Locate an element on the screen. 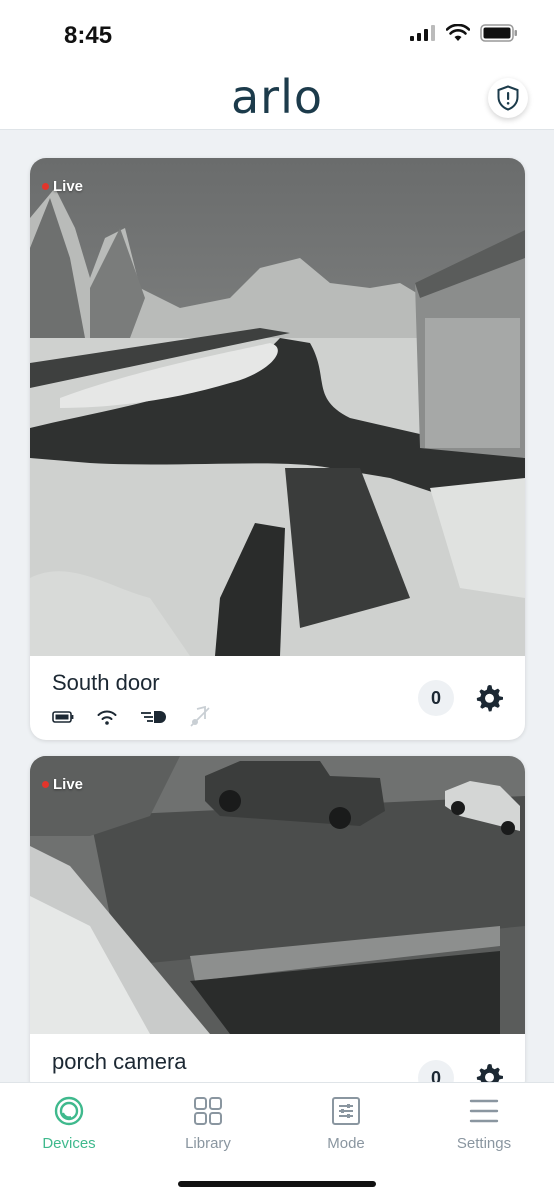  status-time: 8:45 is located at coordinates (88, 35).